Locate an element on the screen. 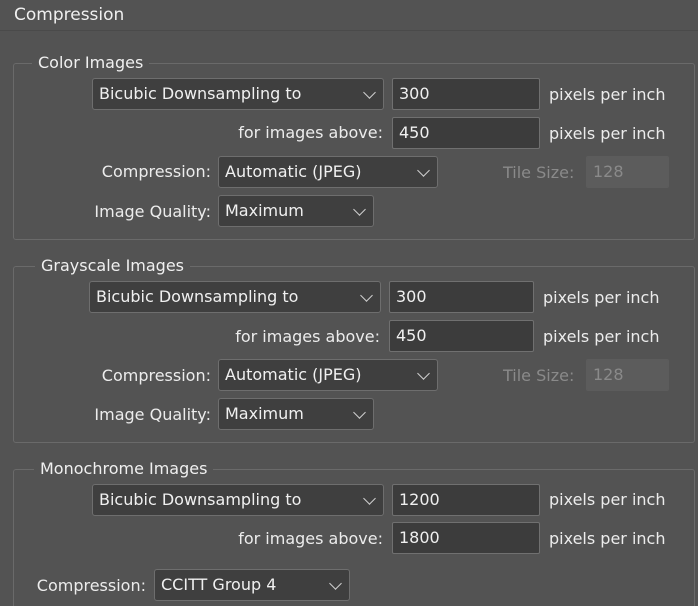 The height and width of the screenshot is (606, 698). grayscale-quality-label: Image Quality: is located at coordinates (152, 414).